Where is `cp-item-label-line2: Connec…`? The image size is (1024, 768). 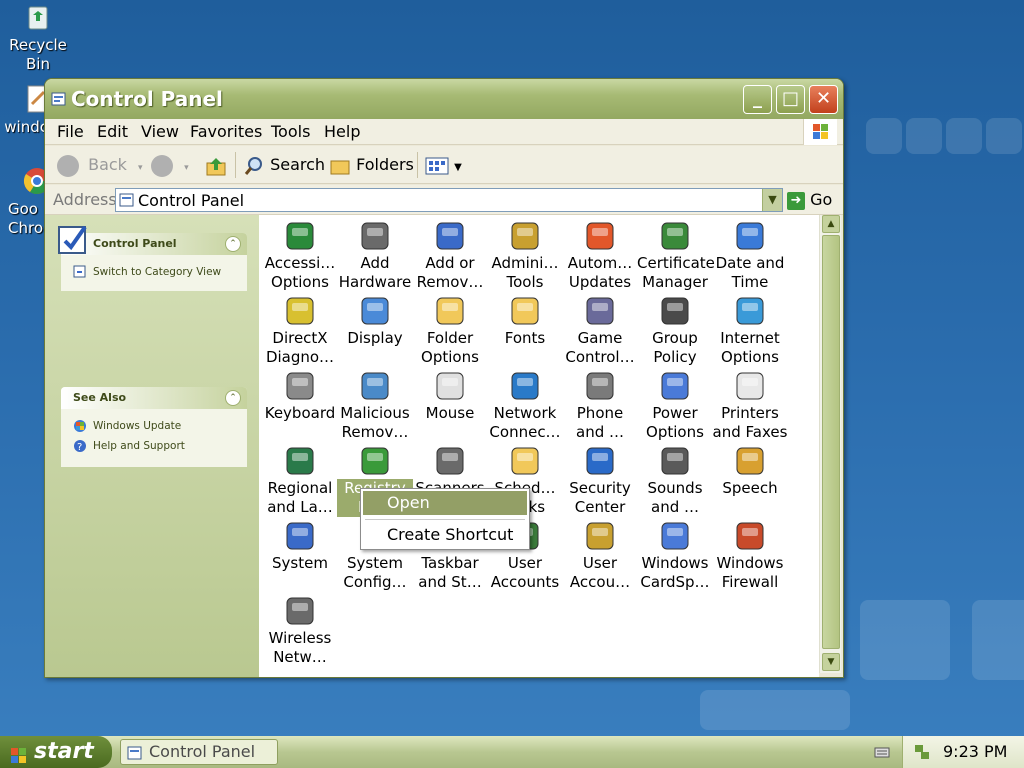
cp-item-label-line2: Connec… is located at coordinates (525, 432).